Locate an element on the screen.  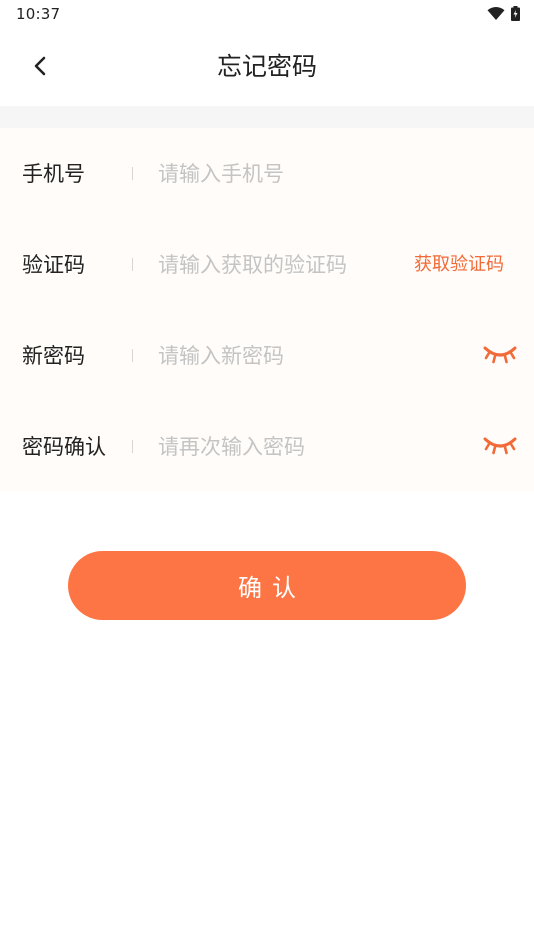
code-row: 验证码 获取验证码 is located at coordinates (267, 264).